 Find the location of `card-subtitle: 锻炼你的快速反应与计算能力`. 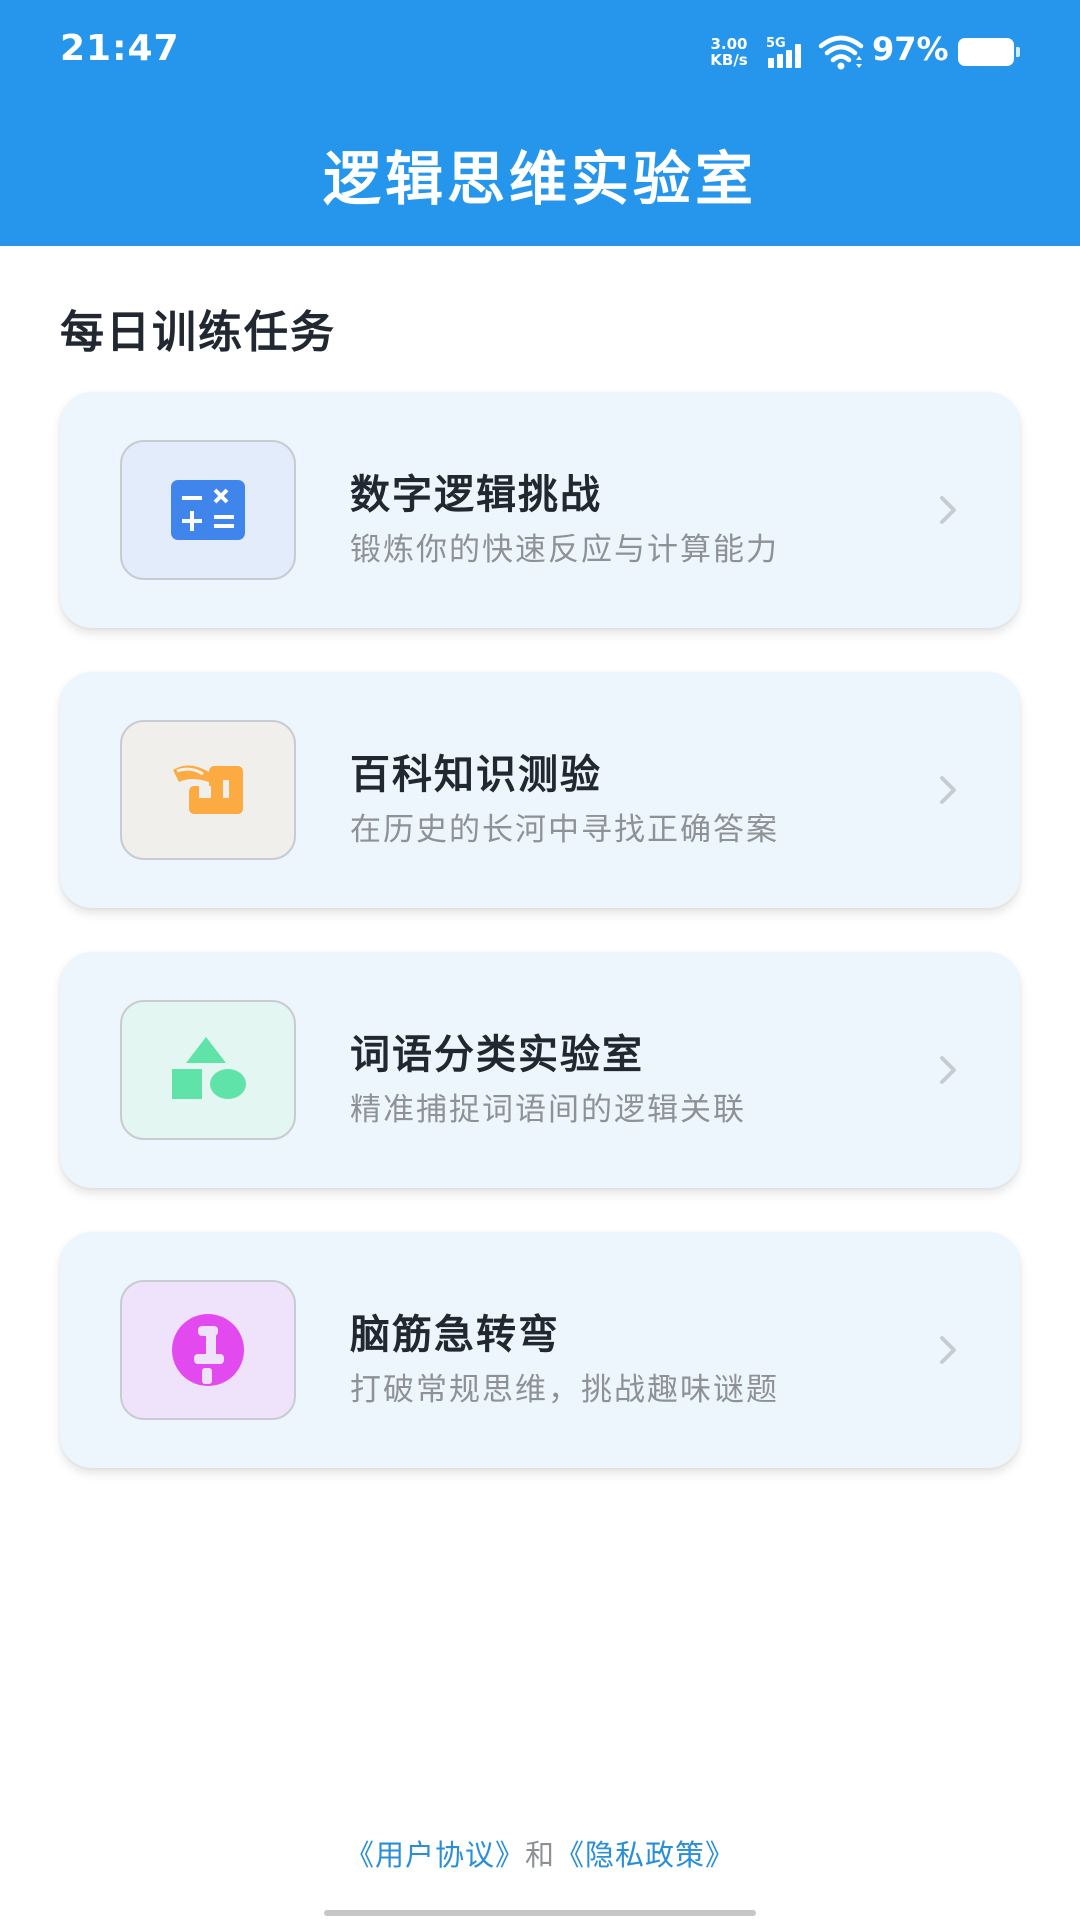

card-subtitle: 锻炼你的快速反应与计算能力 is located at coordinates (564, 550).